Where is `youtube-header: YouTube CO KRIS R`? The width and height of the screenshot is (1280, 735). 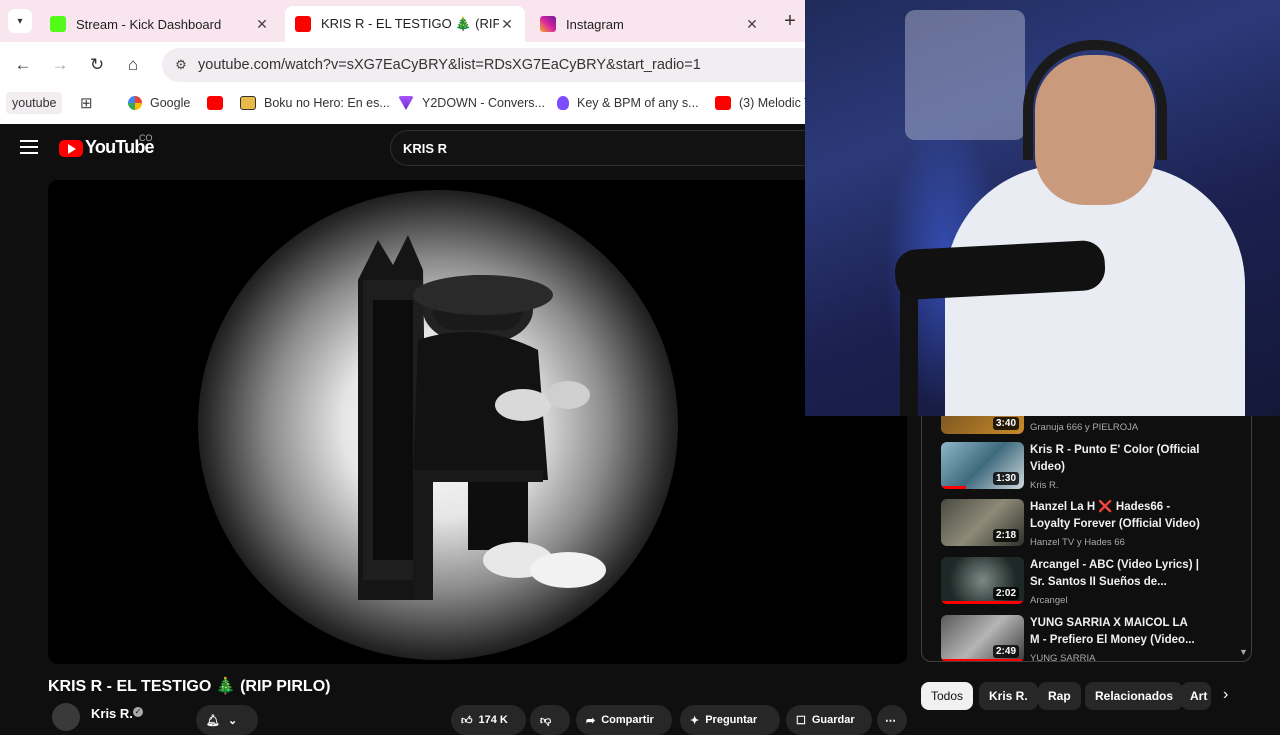 youtube-header: YouTube CO KRIS R is located at coordinates (402, 149).